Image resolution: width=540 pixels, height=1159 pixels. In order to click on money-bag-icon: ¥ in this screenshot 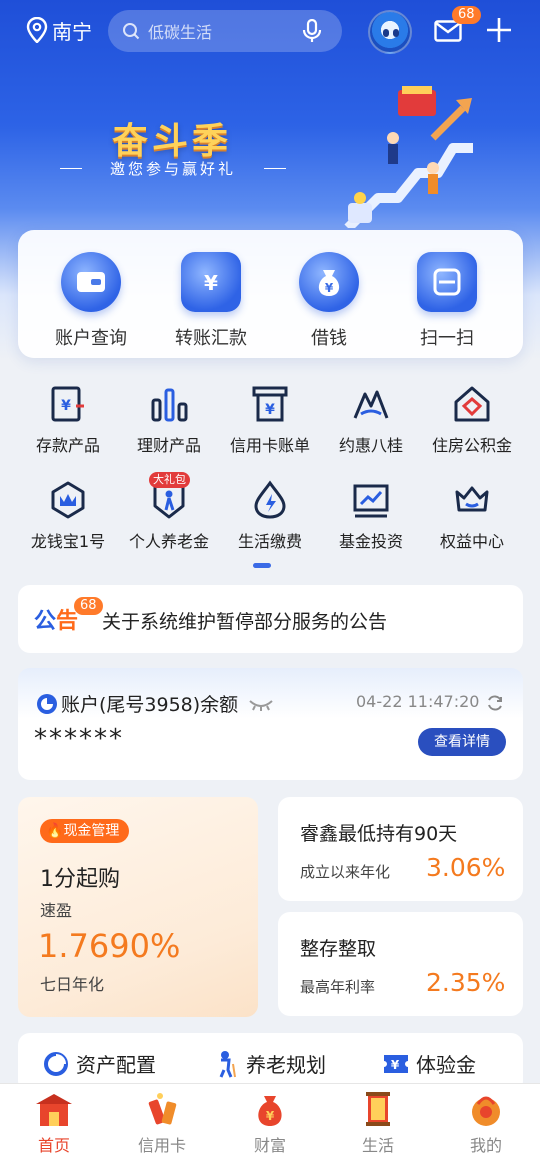, I will do `click(329, 282)`.